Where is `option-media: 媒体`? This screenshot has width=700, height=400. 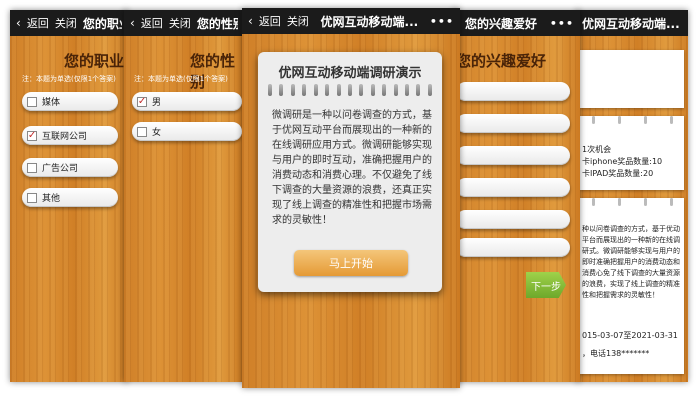 option-media: 媒体 is located at coordinates (70, 101).